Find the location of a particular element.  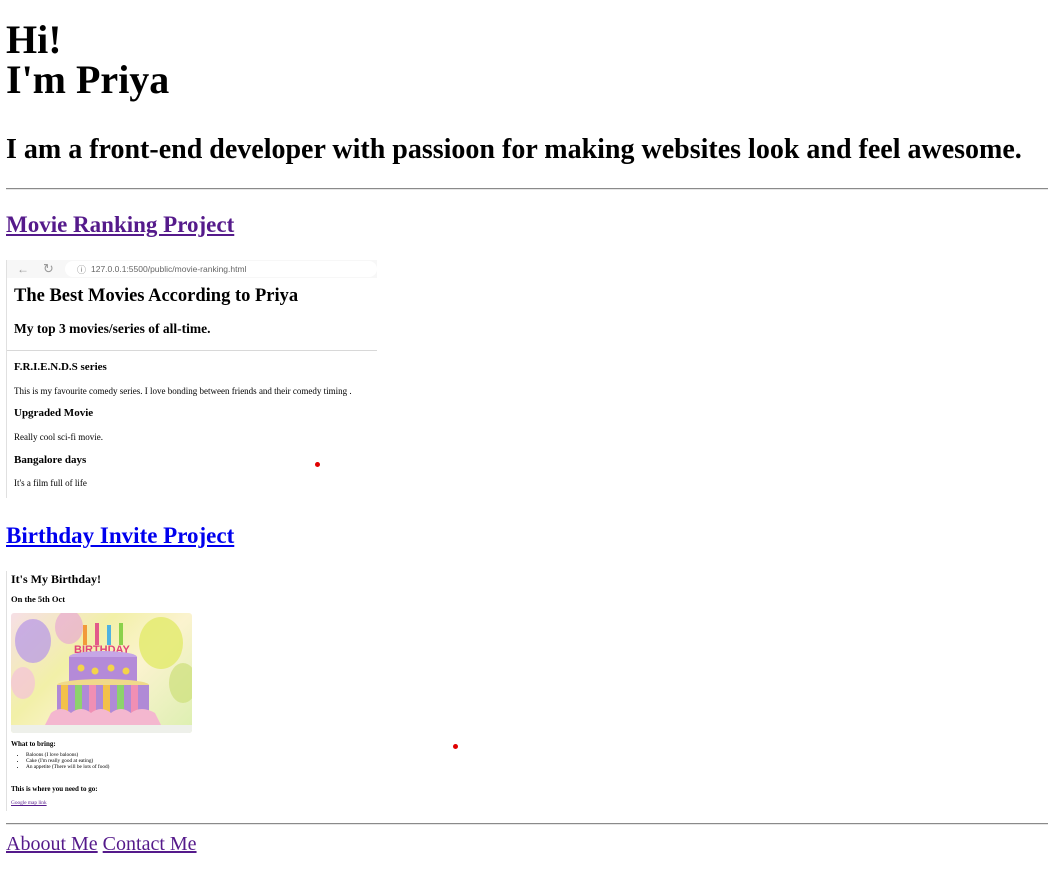

google-map-link: Google map link is located at coordinates (29, 803).